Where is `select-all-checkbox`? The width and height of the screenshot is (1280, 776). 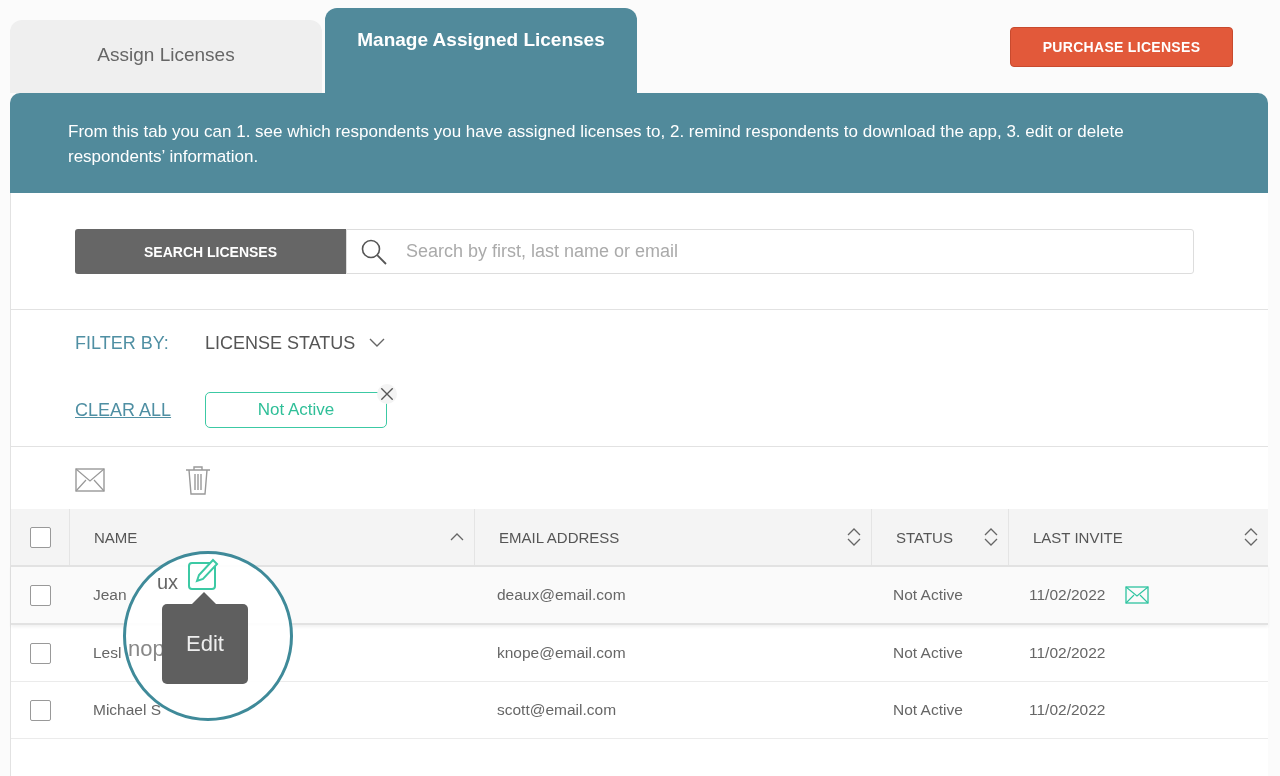 select-all-checkbox is located at coordinates (40, 537).